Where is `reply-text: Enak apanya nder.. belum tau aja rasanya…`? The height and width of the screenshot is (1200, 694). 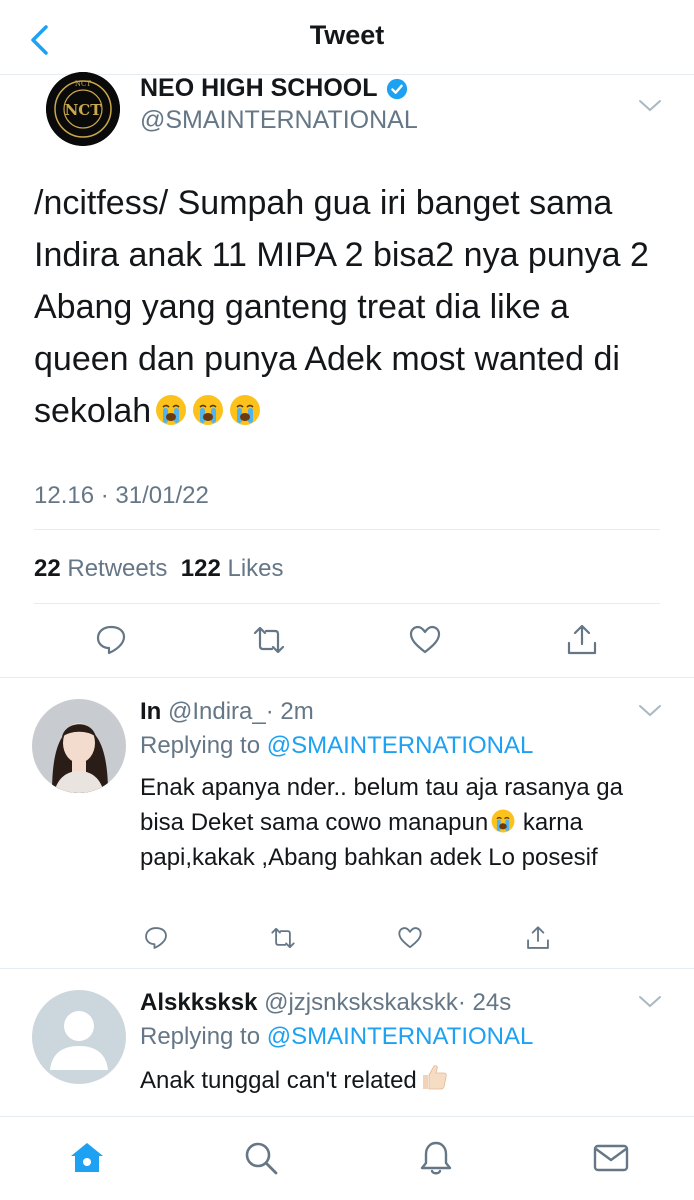
reply-text: Enak apanya nder.. belum tau aja rasanya… is located at coordinates (381, 822).